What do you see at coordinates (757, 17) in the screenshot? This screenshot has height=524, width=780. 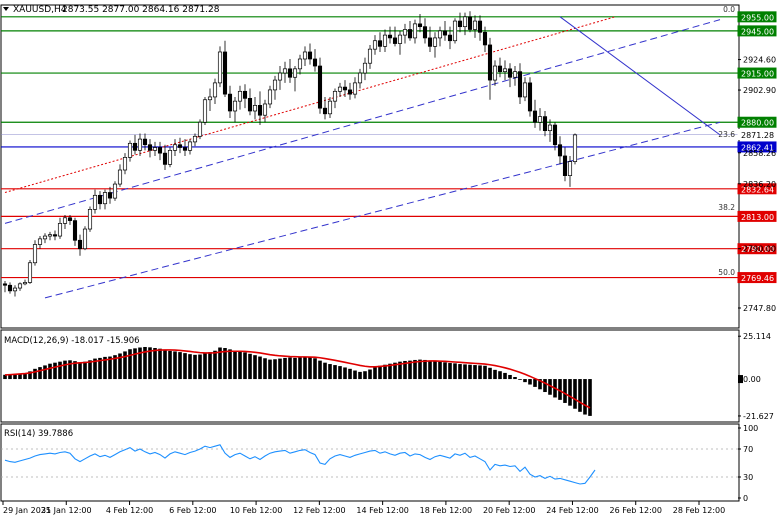 I see `level-label-2955.00: 2955.00` at bounding box center [757, 17].